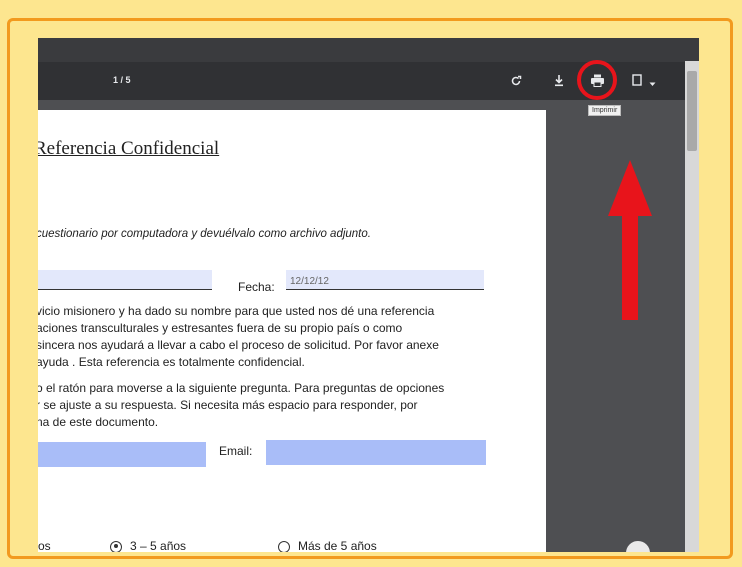  What do you see at coordinates (284, 546) in the screenshot?
I see `radio-button` at bounding box center [284, 546].